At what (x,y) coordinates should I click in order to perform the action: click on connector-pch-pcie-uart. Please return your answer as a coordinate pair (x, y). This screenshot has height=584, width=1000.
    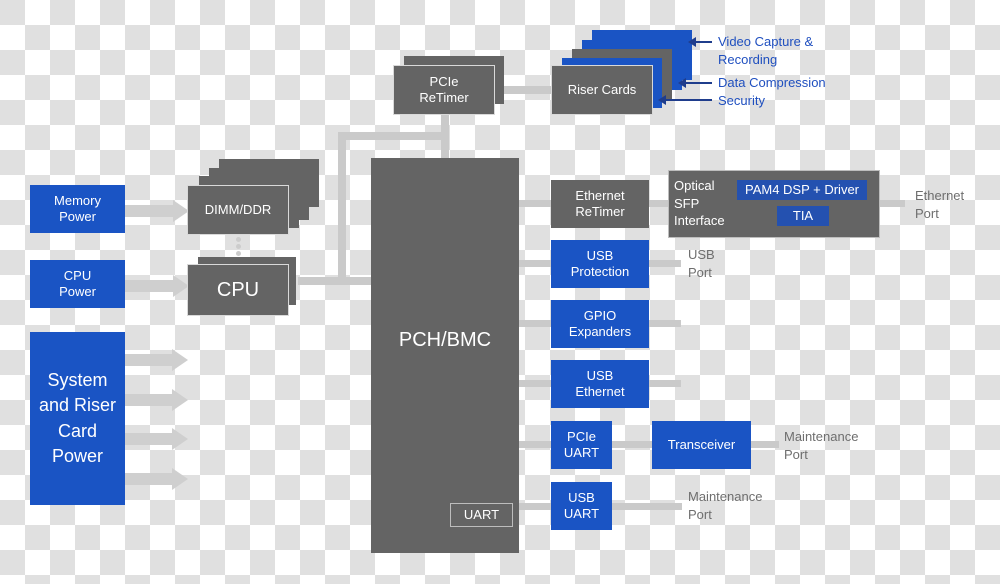
    Looking at the image, I should click on (535, 444).